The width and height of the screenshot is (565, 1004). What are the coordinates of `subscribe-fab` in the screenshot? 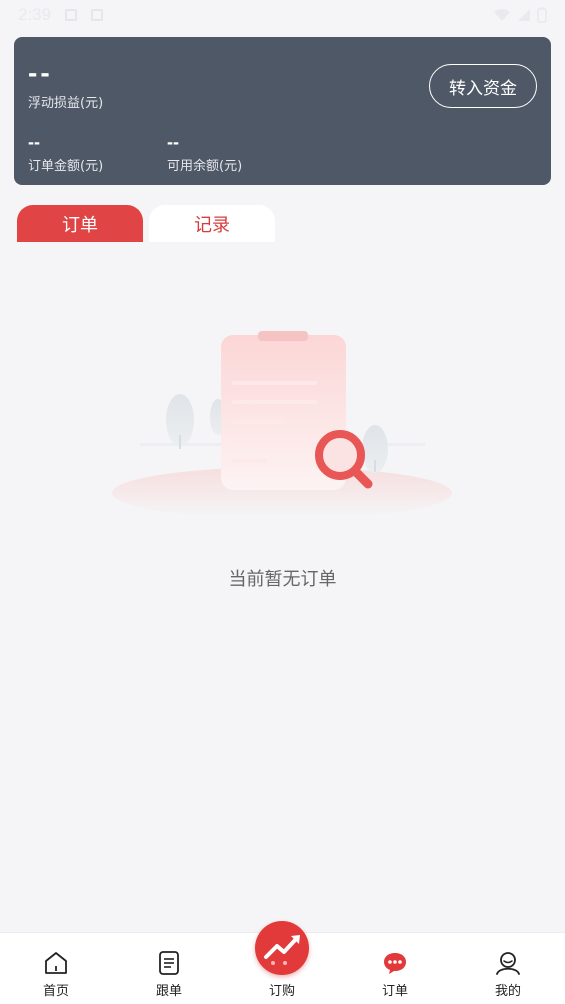 It's located at (282, 948).